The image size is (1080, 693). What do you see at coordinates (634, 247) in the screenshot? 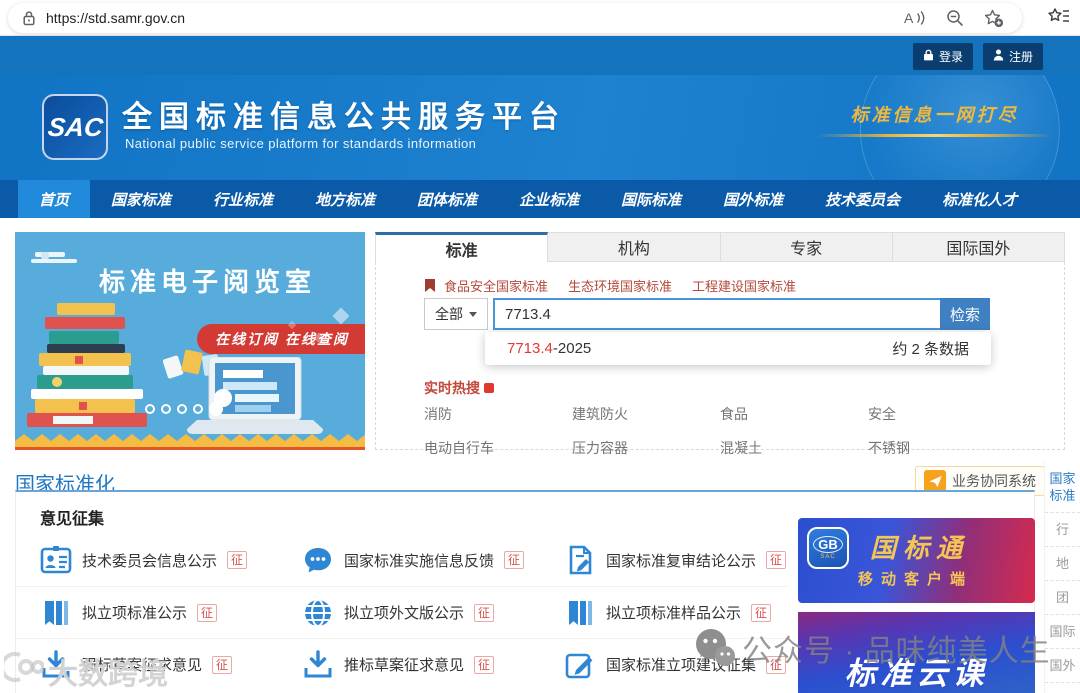
I see `tab-institutions: 机构` at bounding box center [634, 247].